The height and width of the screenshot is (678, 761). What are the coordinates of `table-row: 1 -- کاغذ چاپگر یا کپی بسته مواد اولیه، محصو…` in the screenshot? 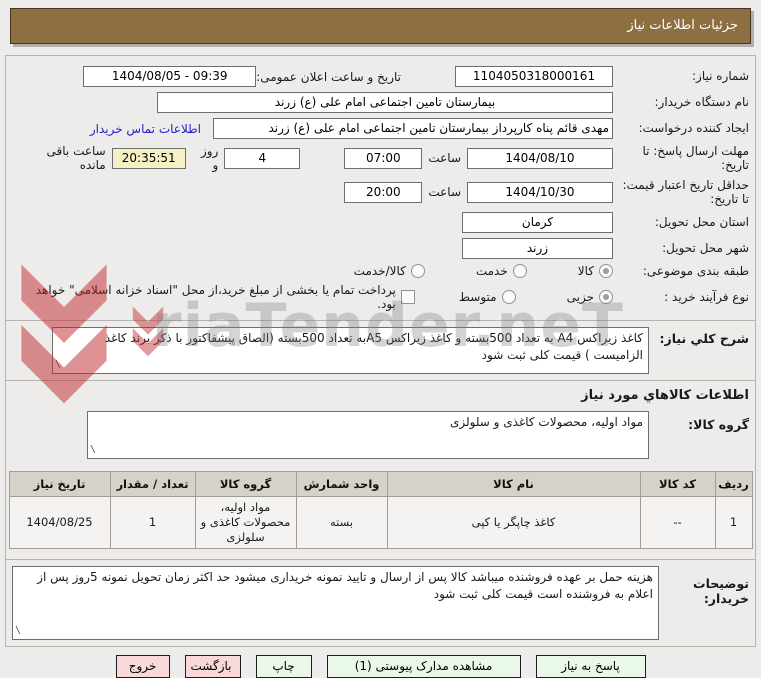 It's located at (380, 522).